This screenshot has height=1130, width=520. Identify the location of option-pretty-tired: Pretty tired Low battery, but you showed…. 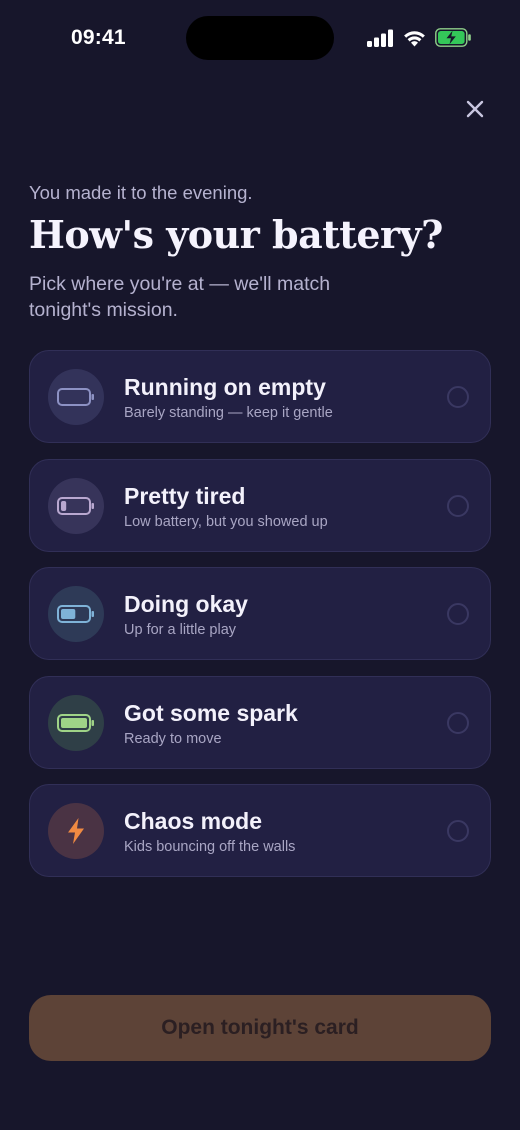
(260, 505).